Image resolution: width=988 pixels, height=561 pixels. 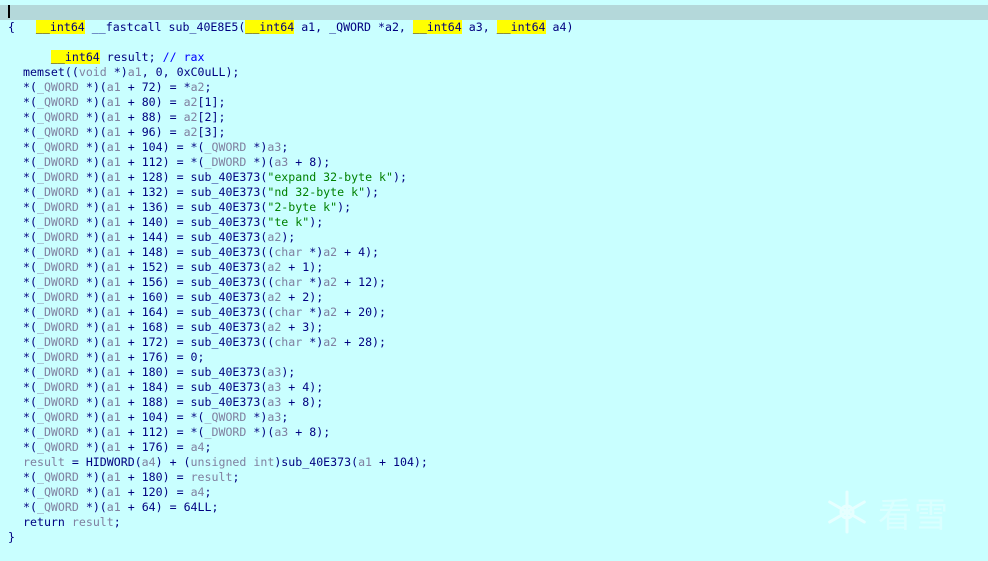 I want to click on param3-type: __int64, so click(x=437, y=27).